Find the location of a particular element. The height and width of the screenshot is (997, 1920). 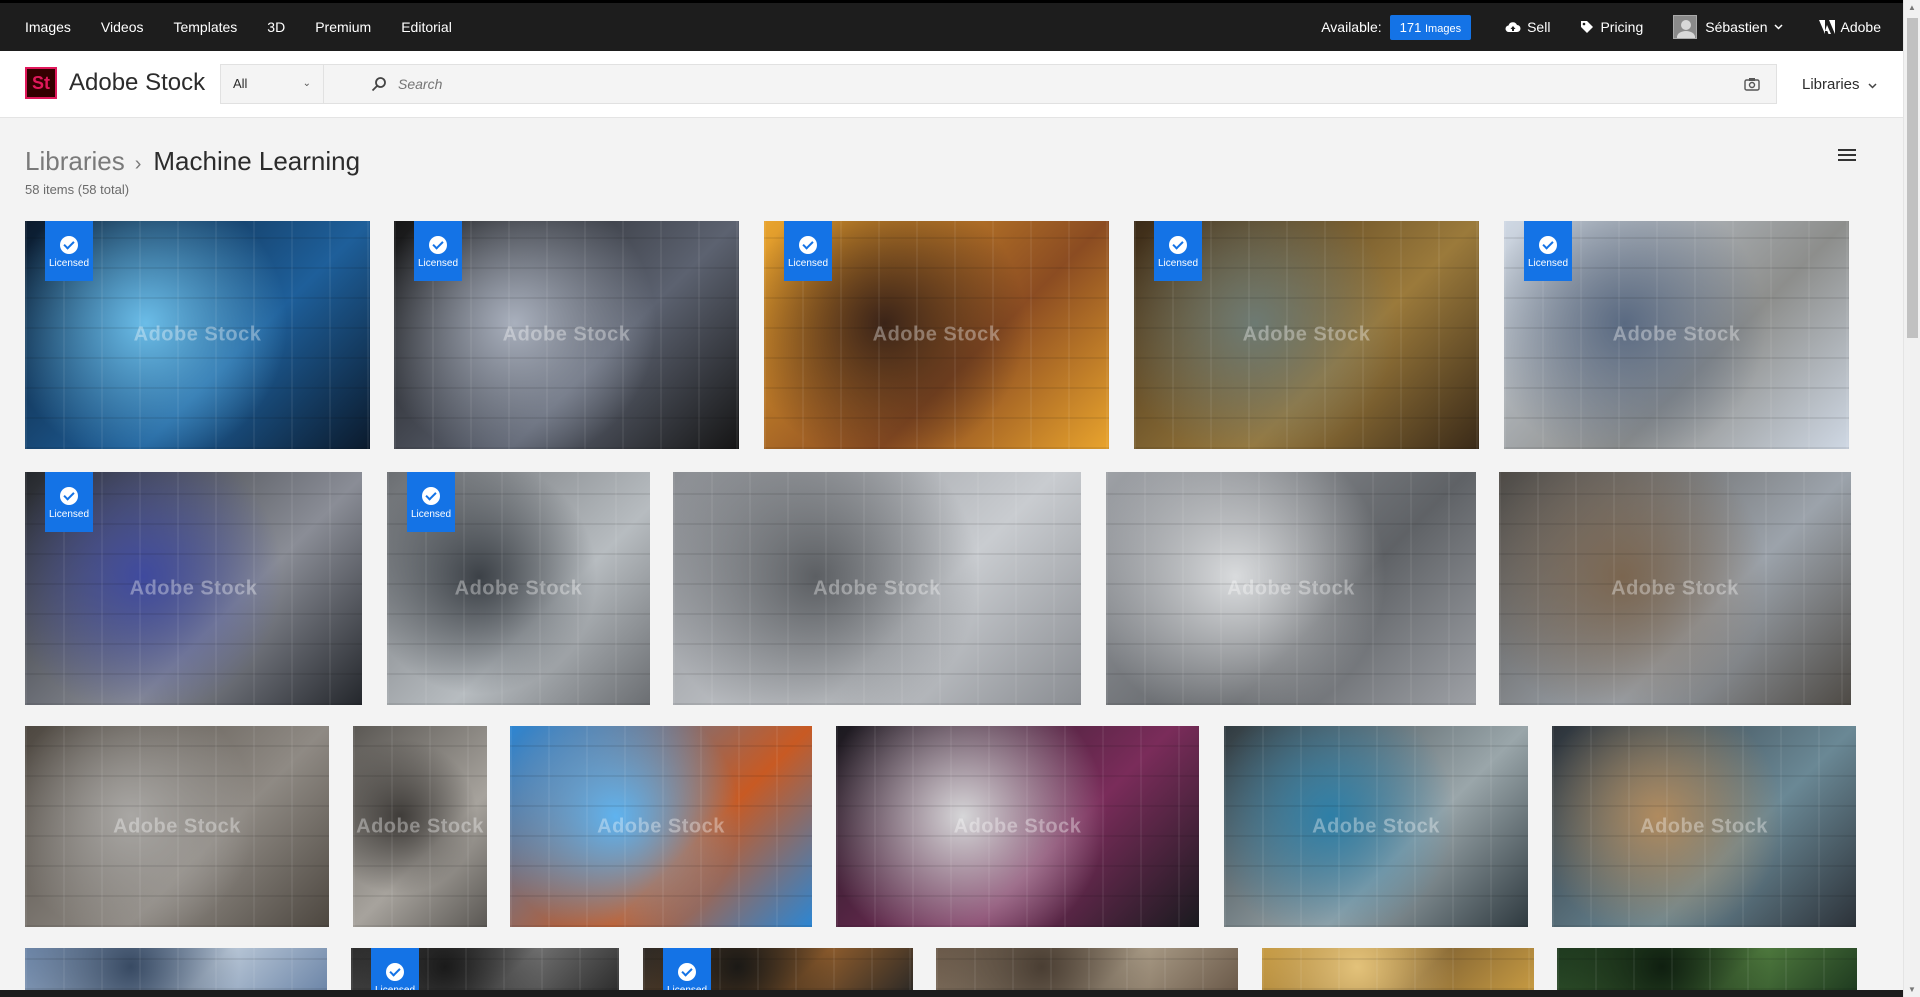

image-tile-satellite: Adobe Stock Licensed is located at coordinates (566, 335).